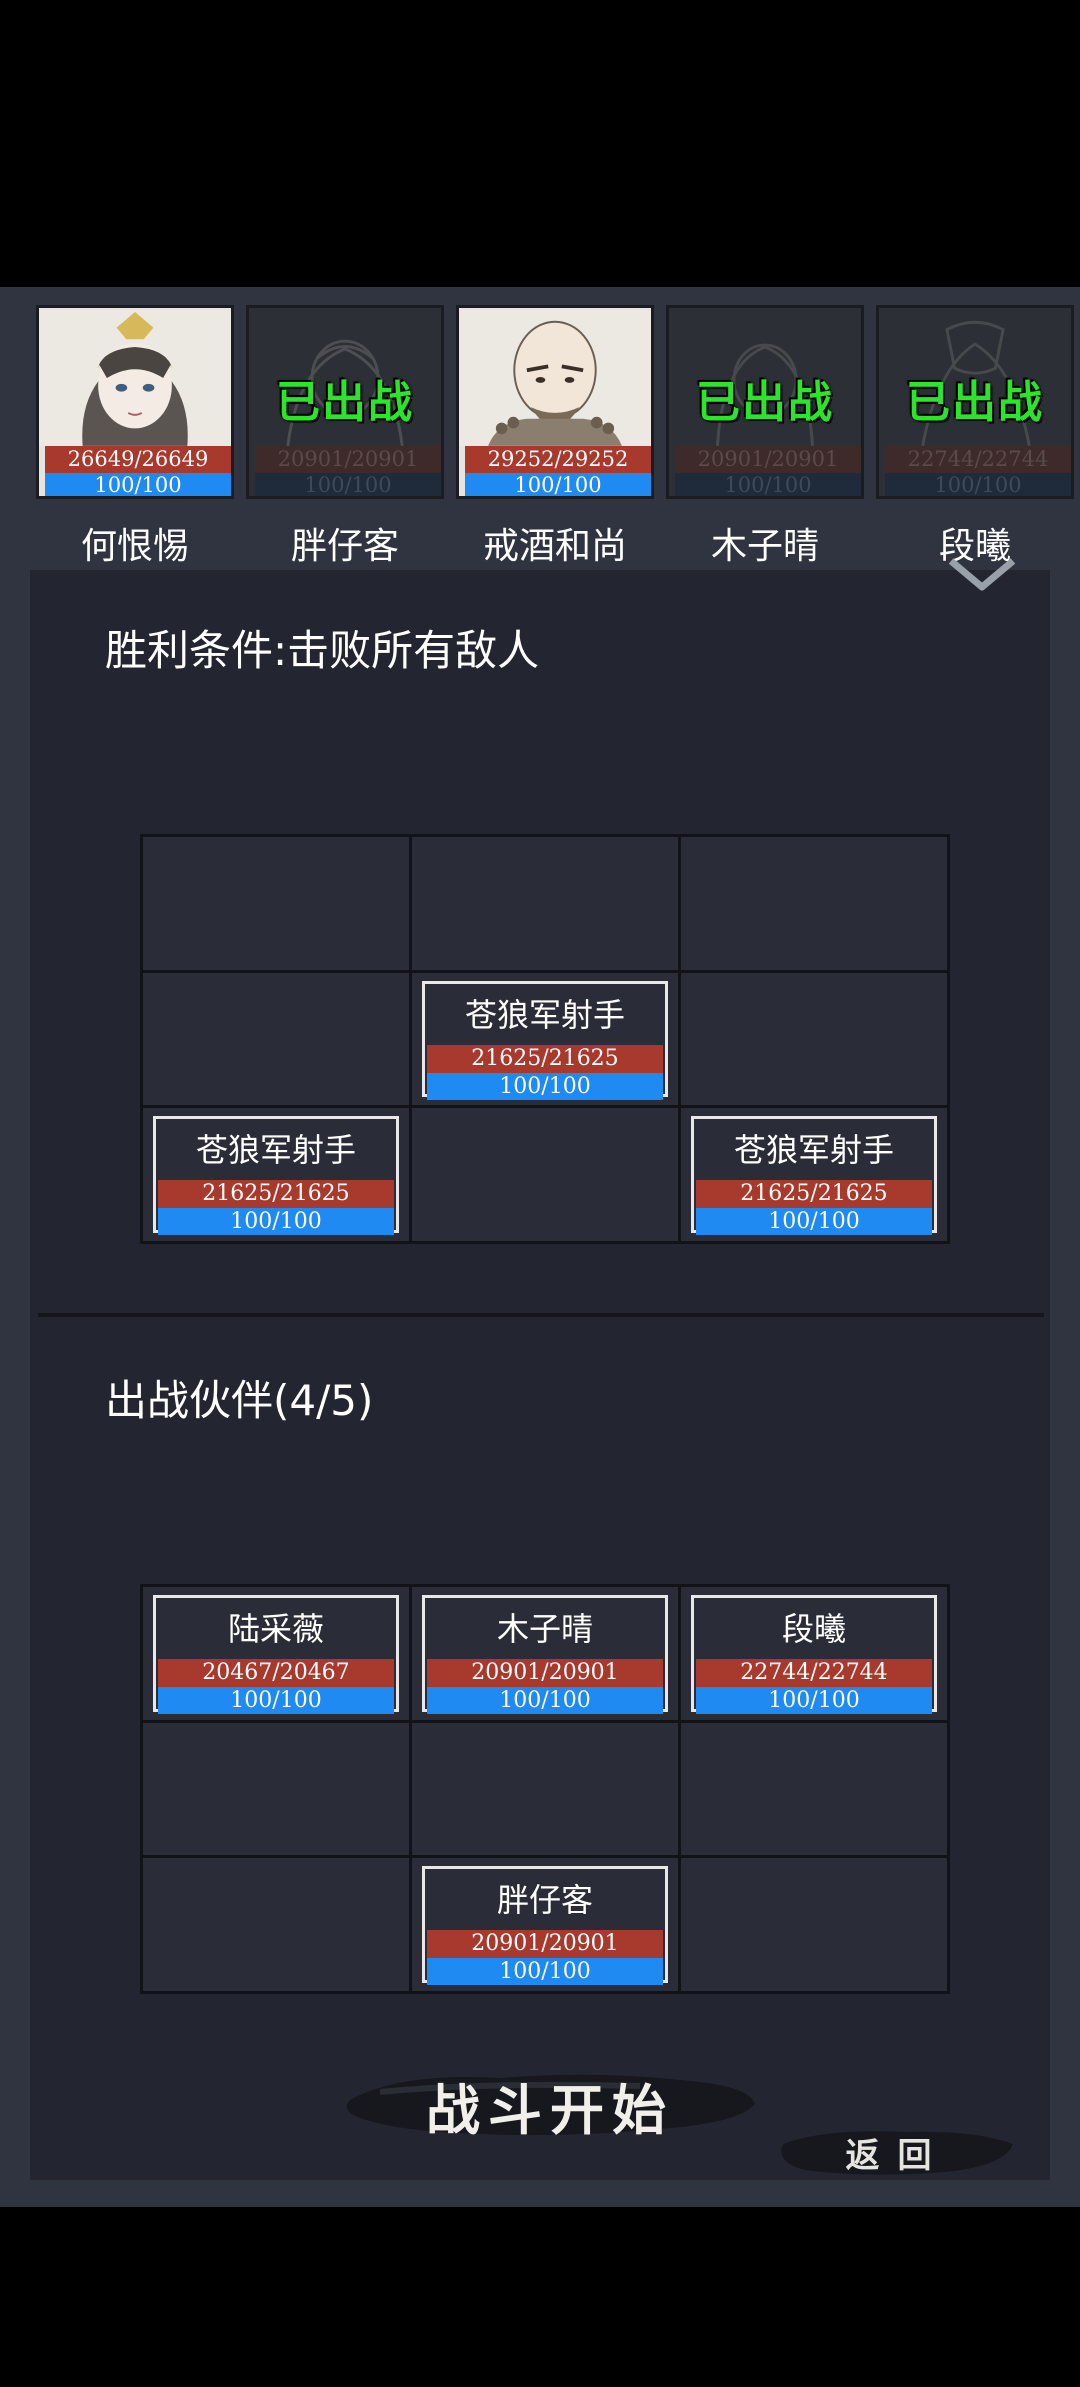  Describe the element at coordinates (554, 546) in the screenshot. I see `hero-name: 戒酒和尚` at that location.